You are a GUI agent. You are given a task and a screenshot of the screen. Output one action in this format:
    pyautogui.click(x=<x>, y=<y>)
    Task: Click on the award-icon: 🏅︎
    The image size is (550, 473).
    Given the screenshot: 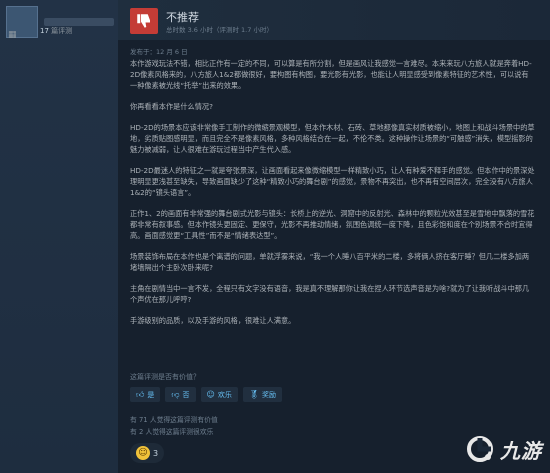 What is the action you would take?
    pyautogui.click(x=253, y=394)
    